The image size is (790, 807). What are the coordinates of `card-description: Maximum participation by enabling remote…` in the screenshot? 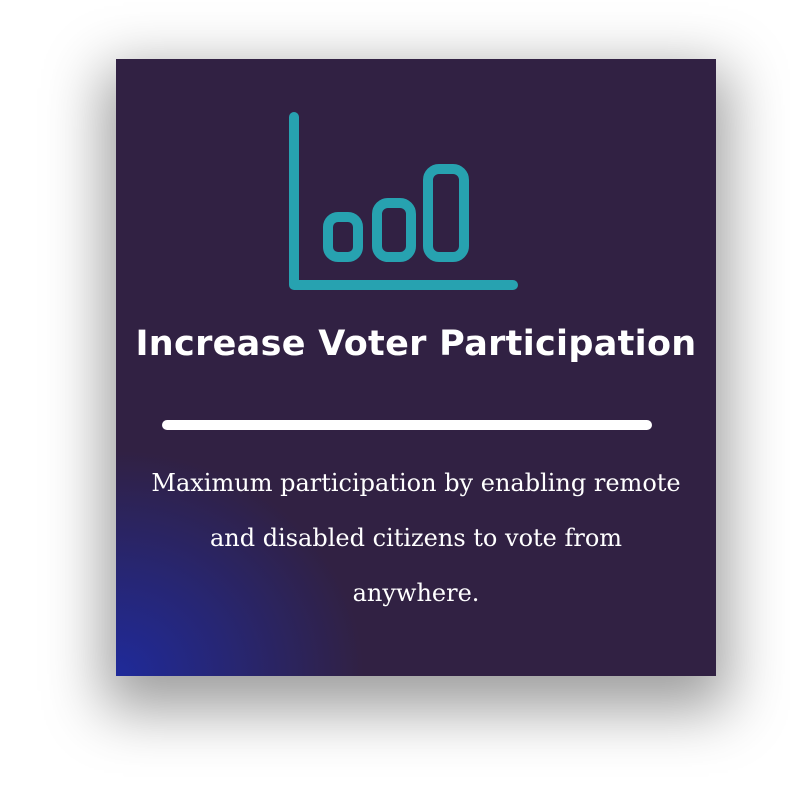 It's located at (416, 538).